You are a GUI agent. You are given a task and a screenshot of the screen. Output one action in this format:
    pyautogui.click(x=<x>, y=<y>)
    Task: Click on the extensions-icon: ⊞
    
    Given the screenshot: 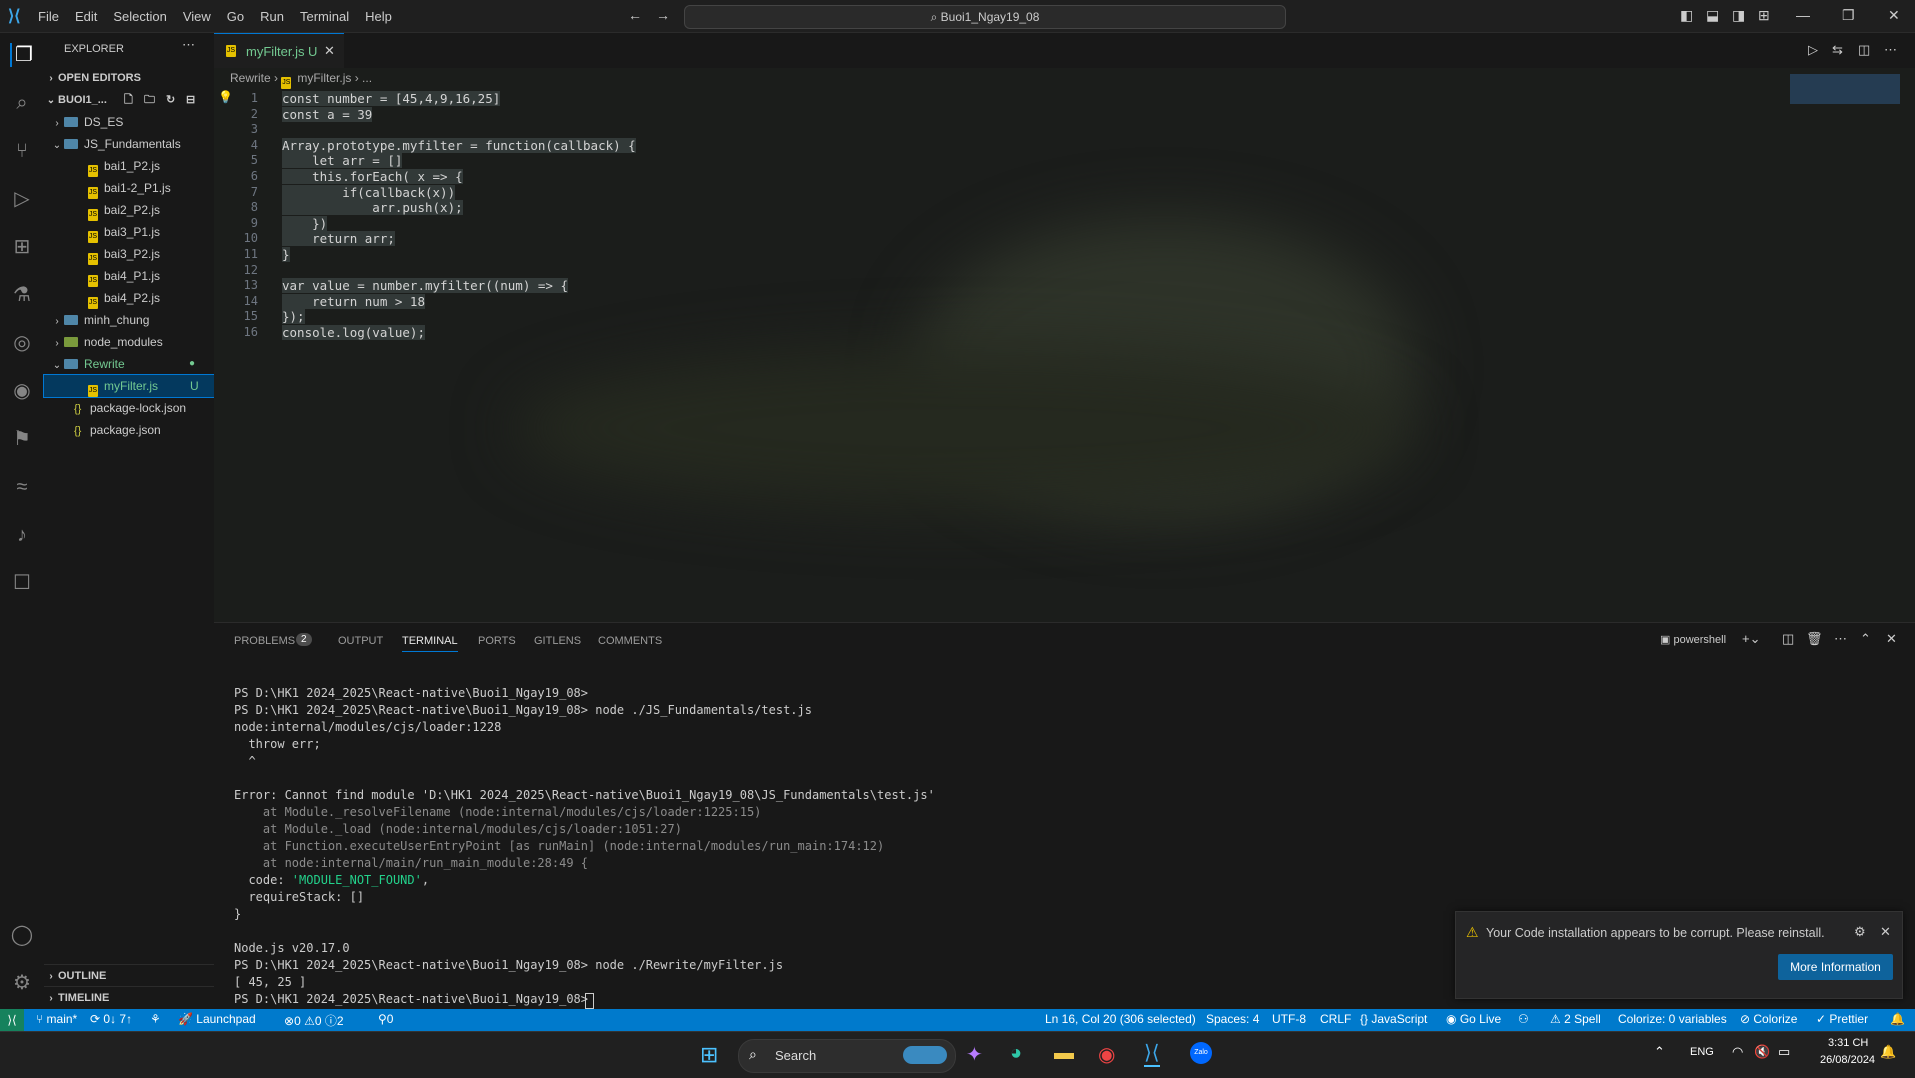 What is the action you would take?
    pyautogui.click(x=22, y=247)
    